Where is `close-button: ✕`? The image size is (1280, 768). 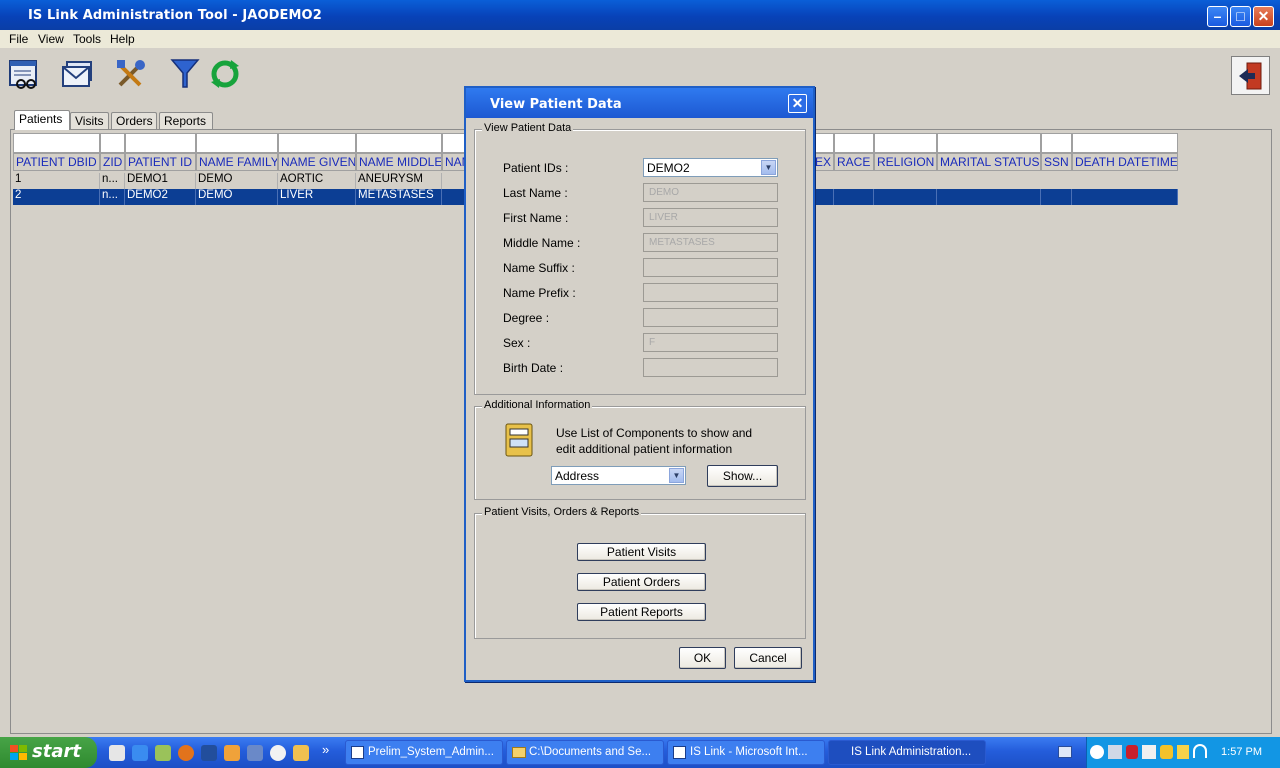
close-button: ✕ is located at coordinates (1263, 16).